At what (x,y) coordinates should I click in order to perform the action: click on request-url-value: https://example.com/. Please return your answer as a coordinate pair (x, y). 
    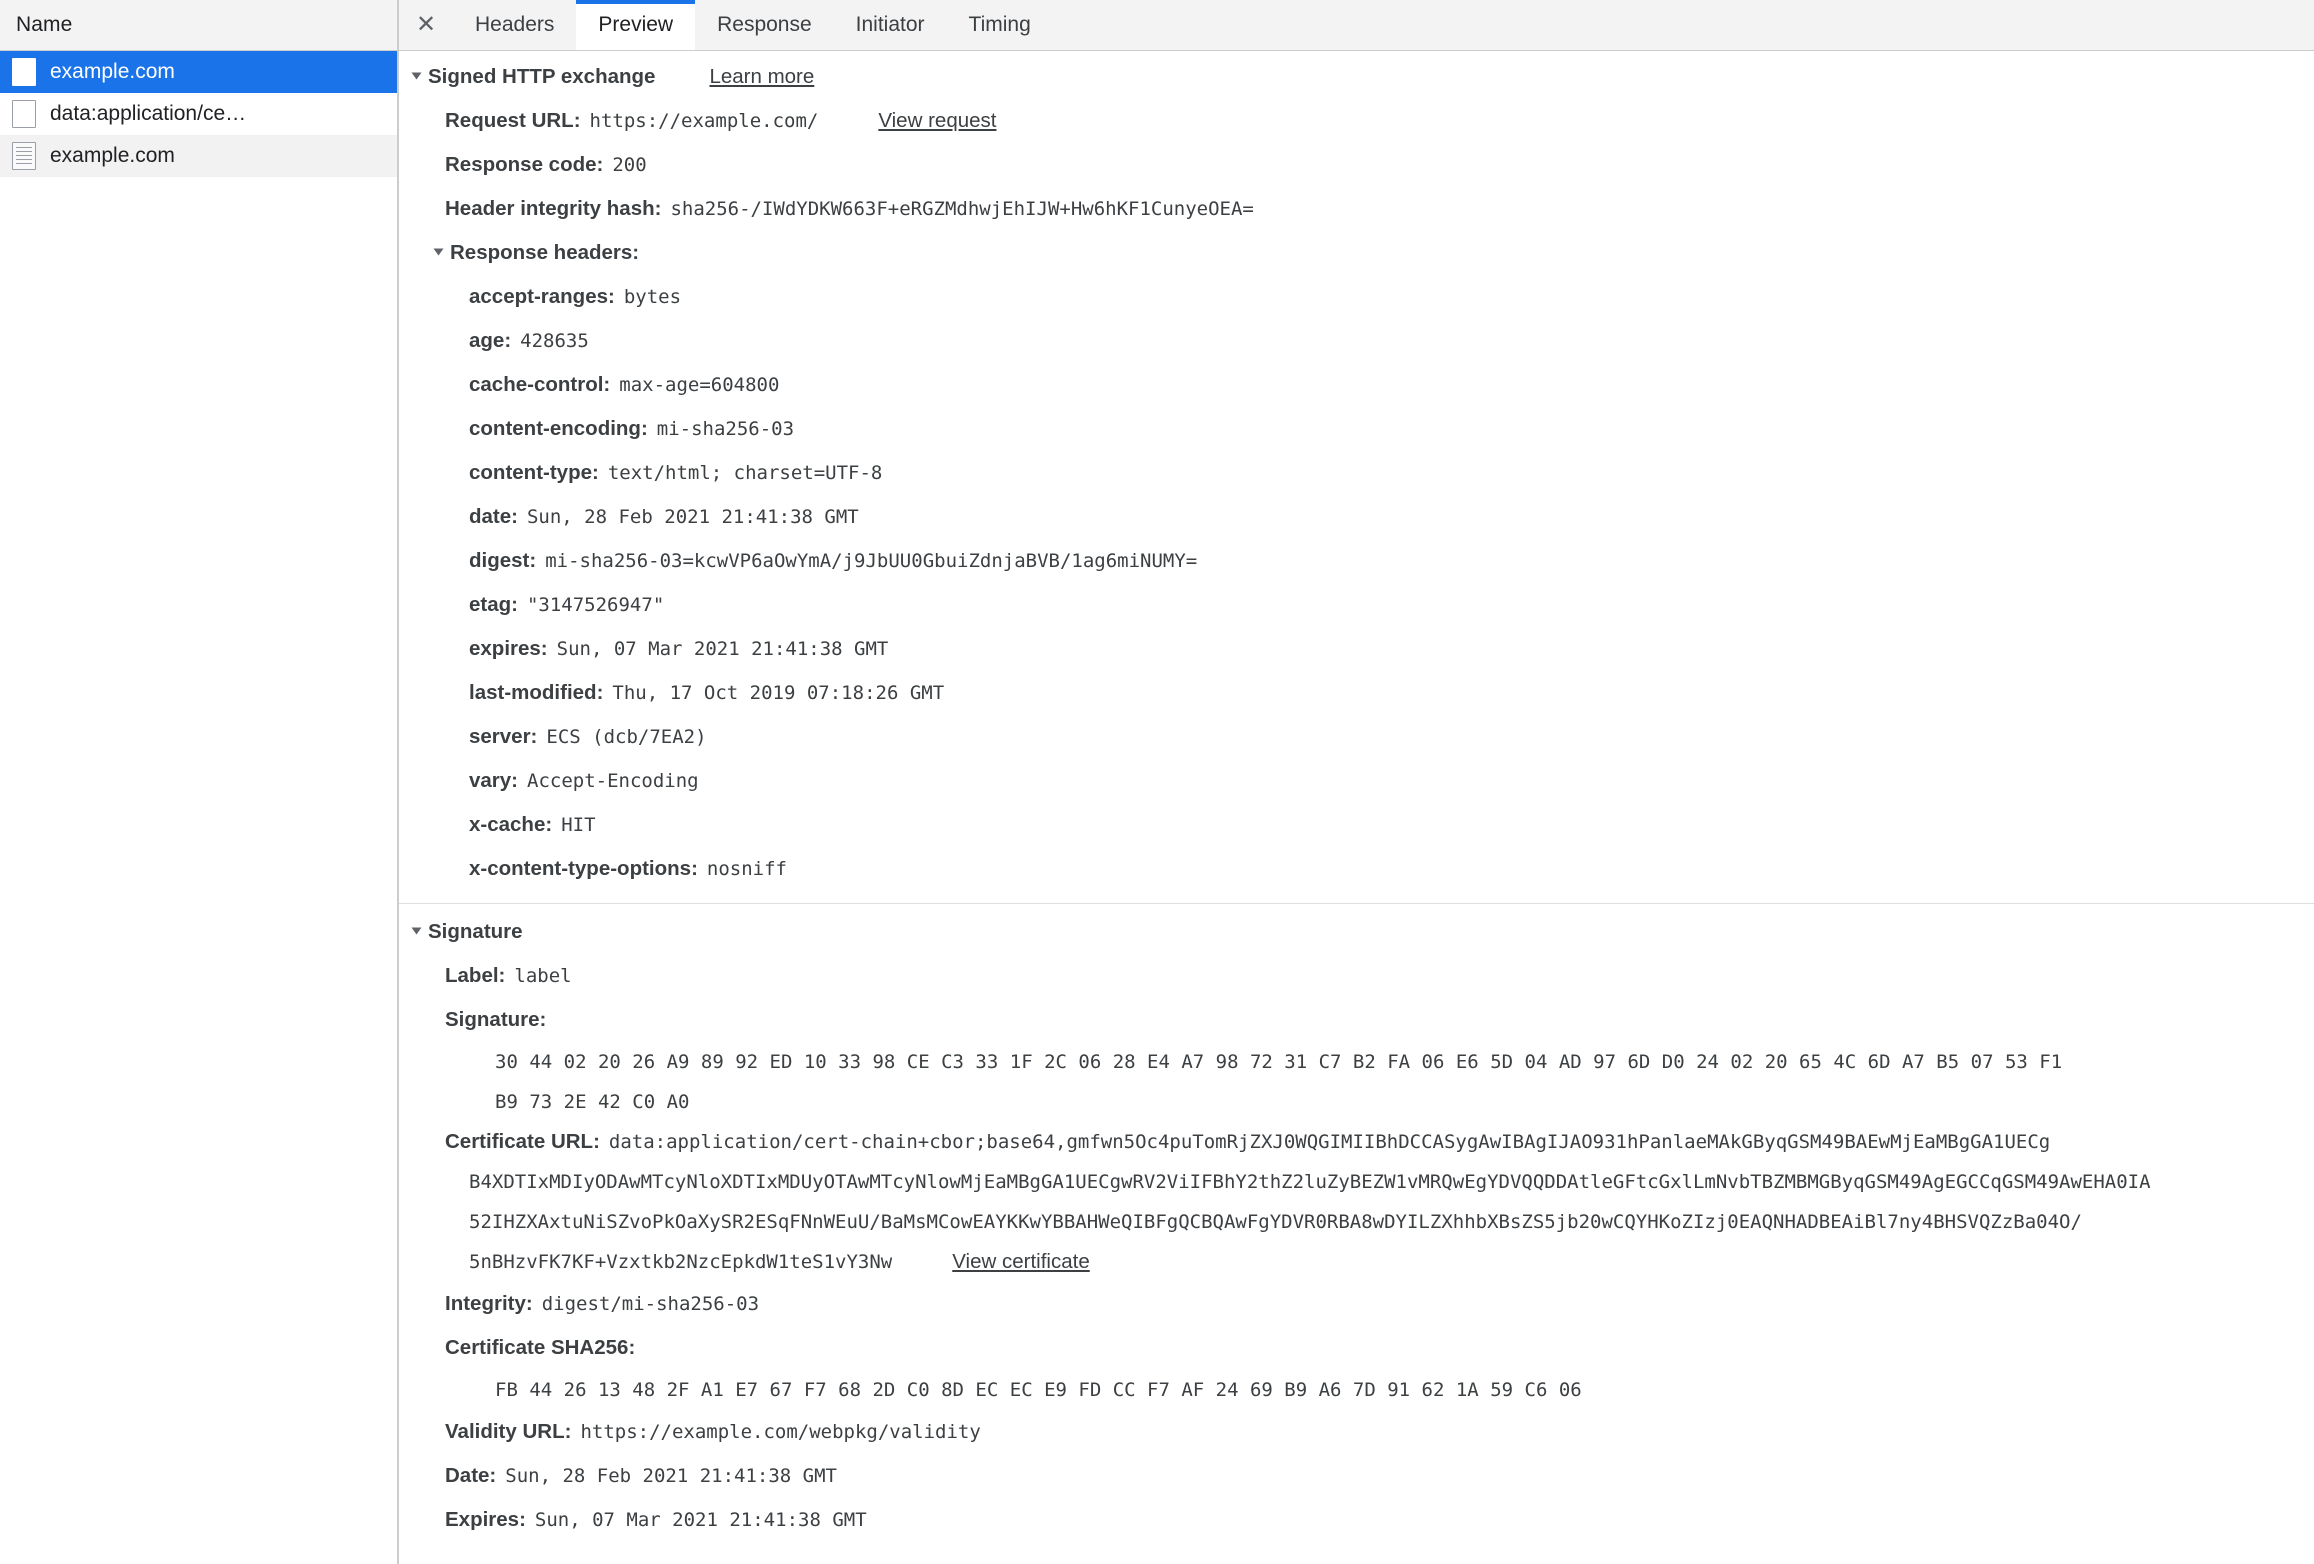
    Looking at the image, I should click on (704, 121).